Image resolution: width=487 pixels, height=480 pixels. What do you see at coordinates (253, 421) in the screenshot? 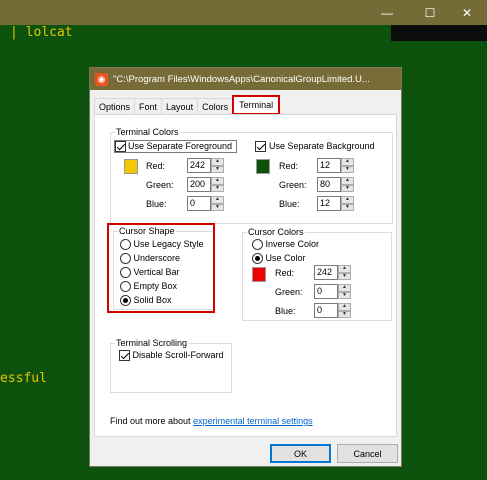
I see `experimental-settings-link: experimental terminal settings` at bounding box center [253, 421].